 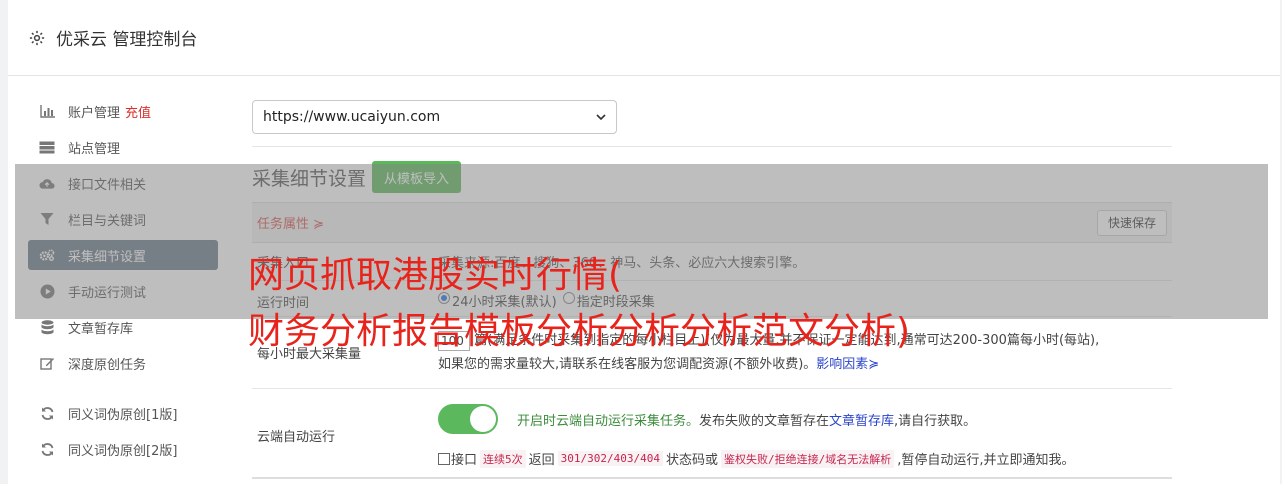 I want to click on sidebar-item-sites: 站点管理, so click(x=123, y=147).